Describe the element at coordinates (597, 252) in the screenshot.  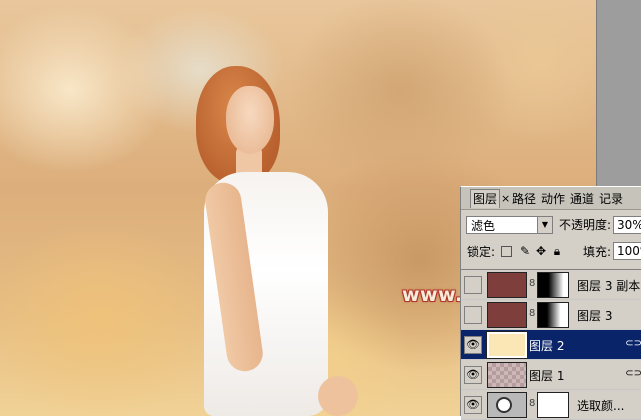
I see `fill-label: 填充:` at that location.